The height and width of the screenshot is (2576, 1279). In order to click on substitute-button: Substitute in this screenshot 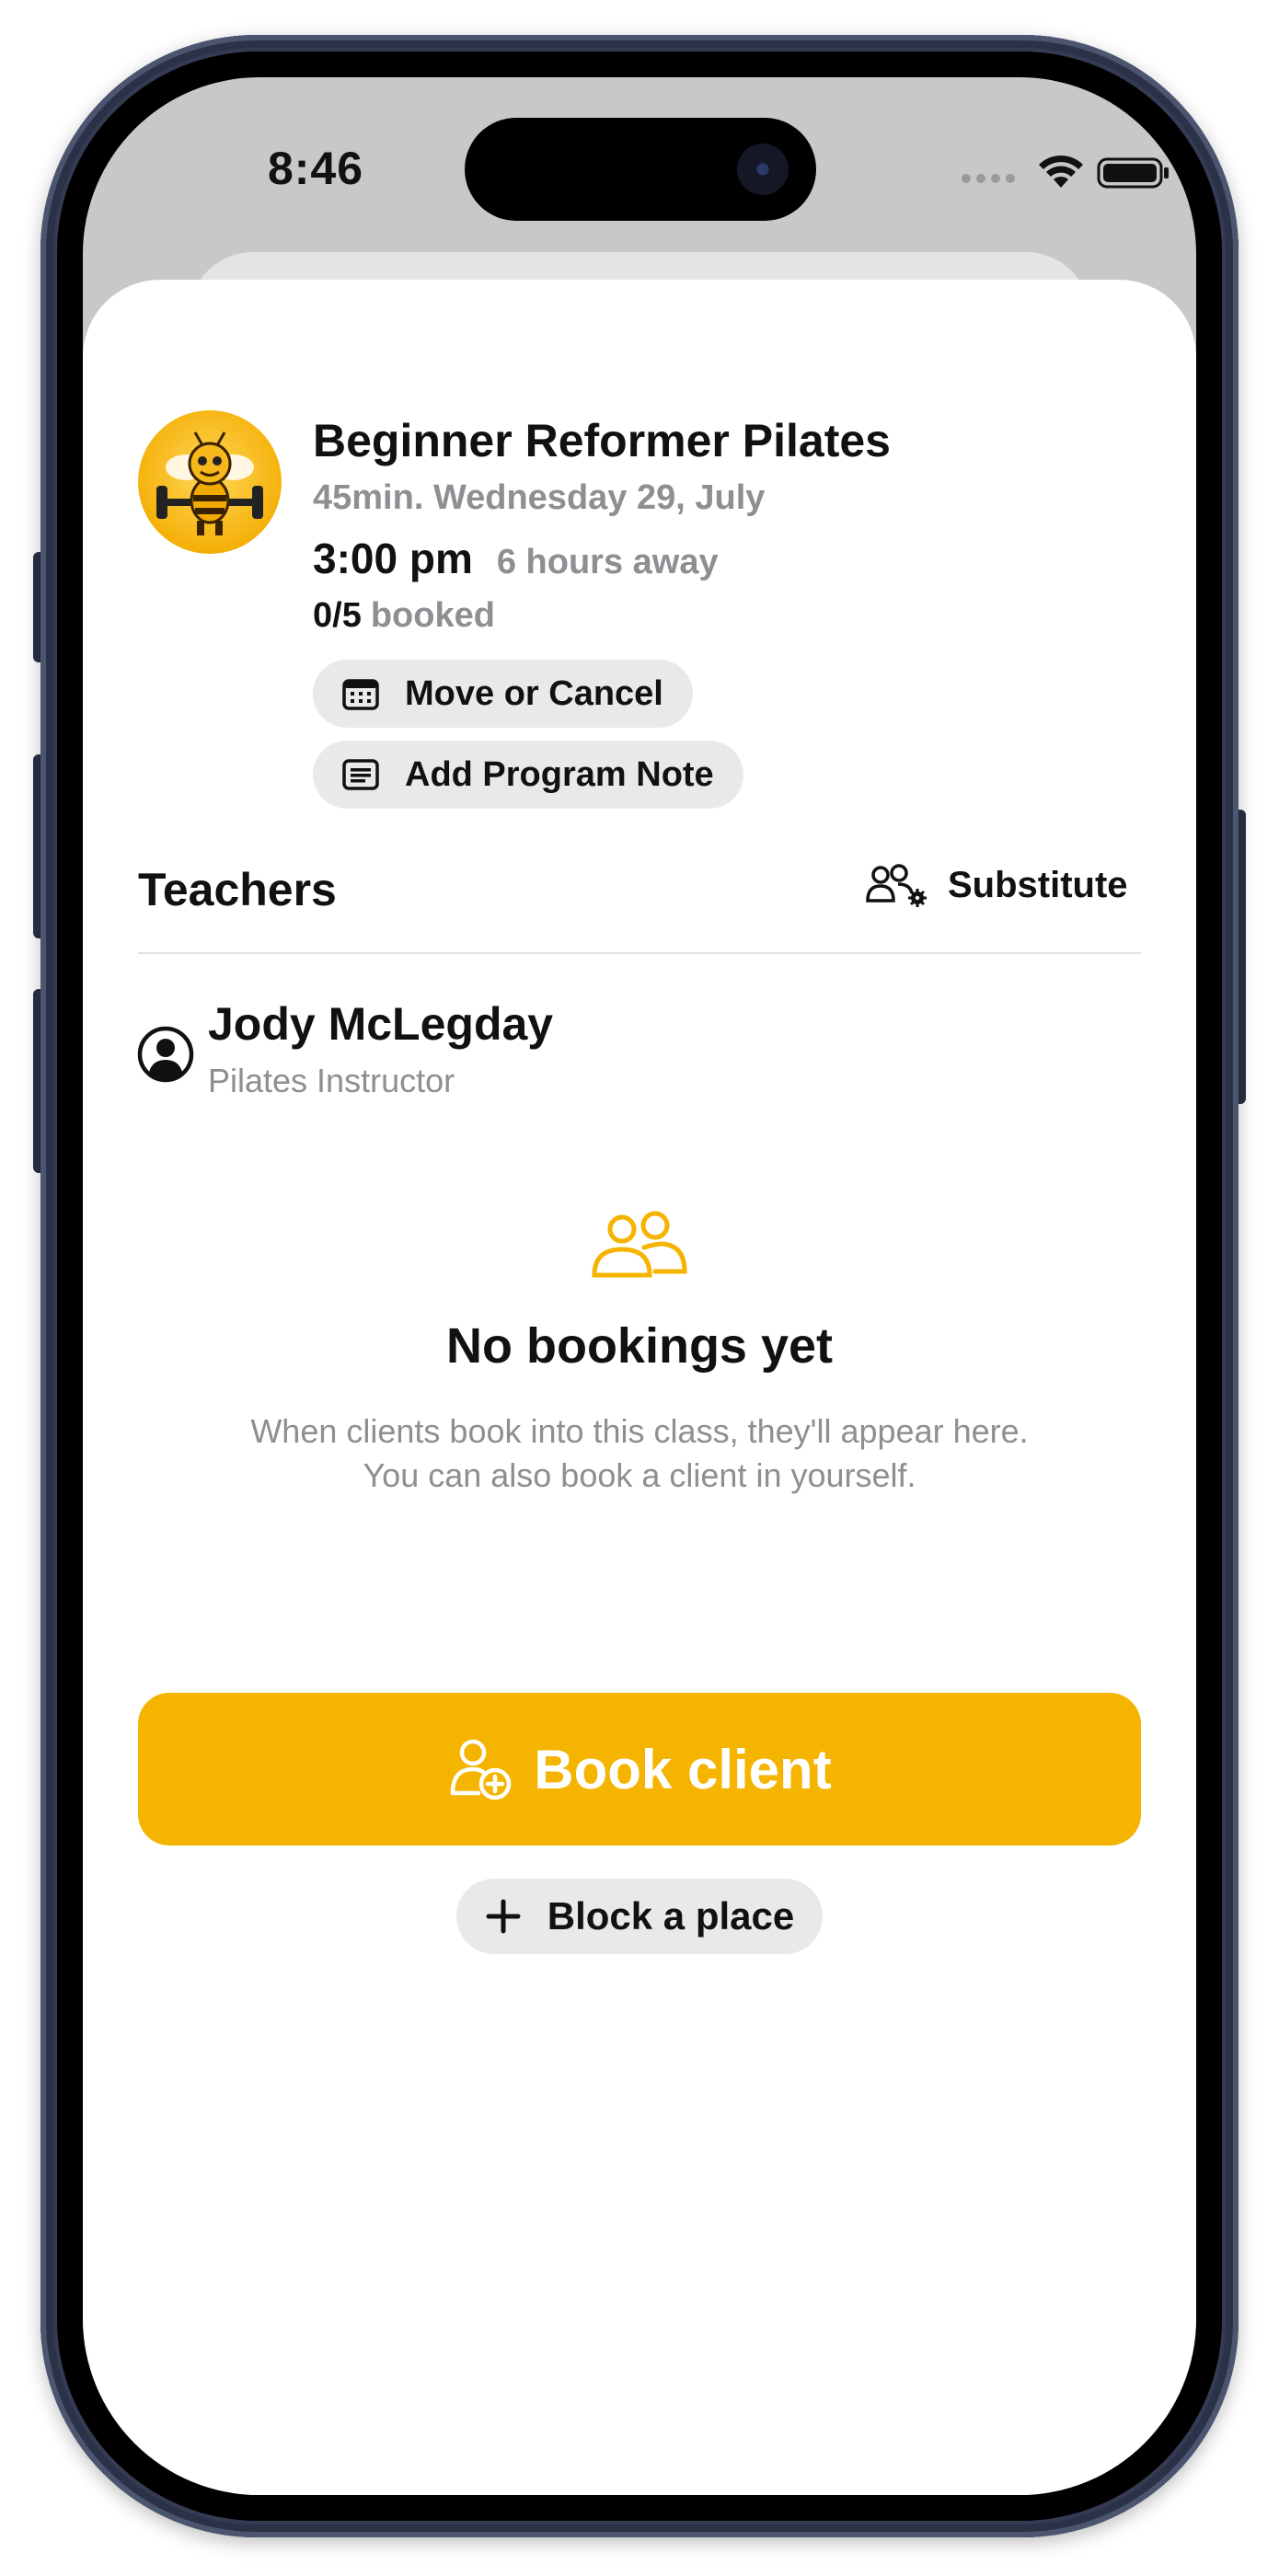, I will do `click(996, 885)`.